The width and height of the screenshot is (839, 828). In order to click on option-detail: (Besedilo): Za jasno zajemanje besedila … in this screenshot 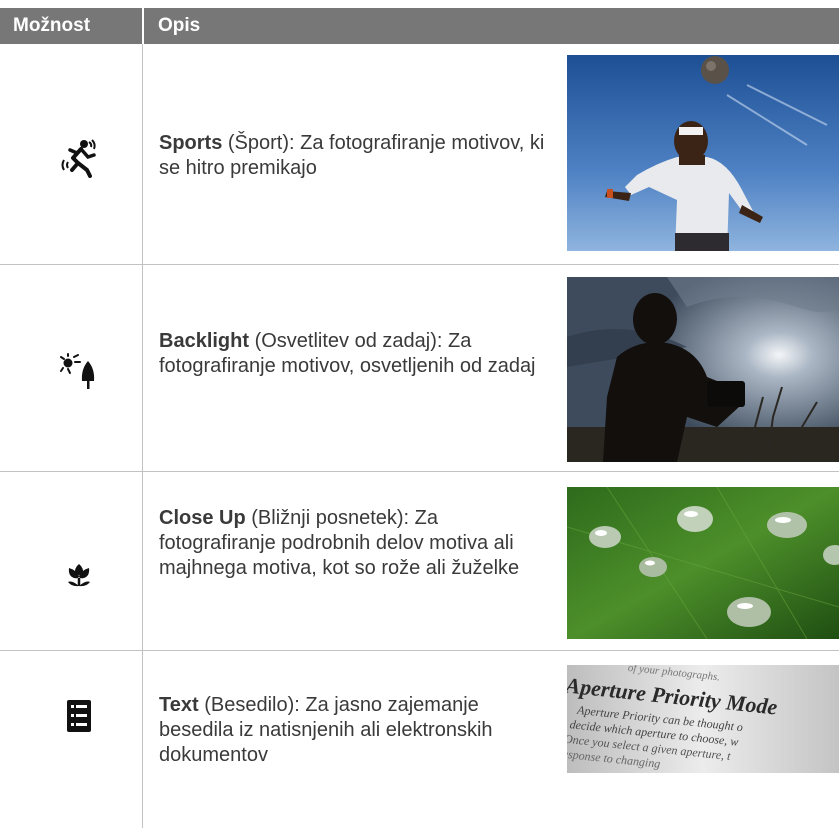, I will do `click(326, 730)`.